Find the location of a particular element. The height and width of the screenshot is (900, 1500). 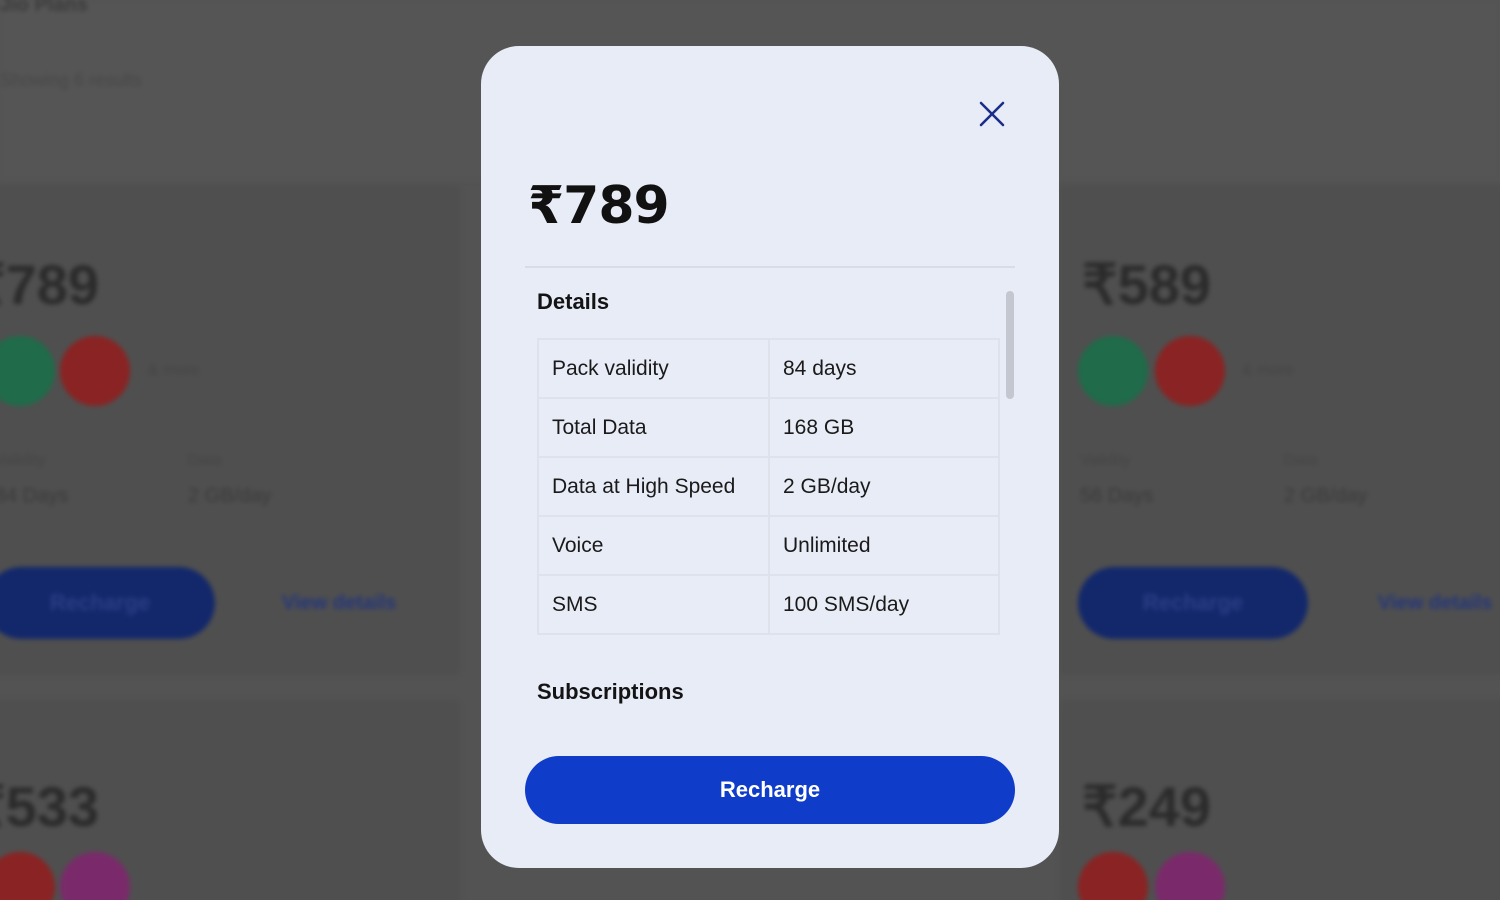

validity-value: 84 Days is located at coordinates (34, 496).